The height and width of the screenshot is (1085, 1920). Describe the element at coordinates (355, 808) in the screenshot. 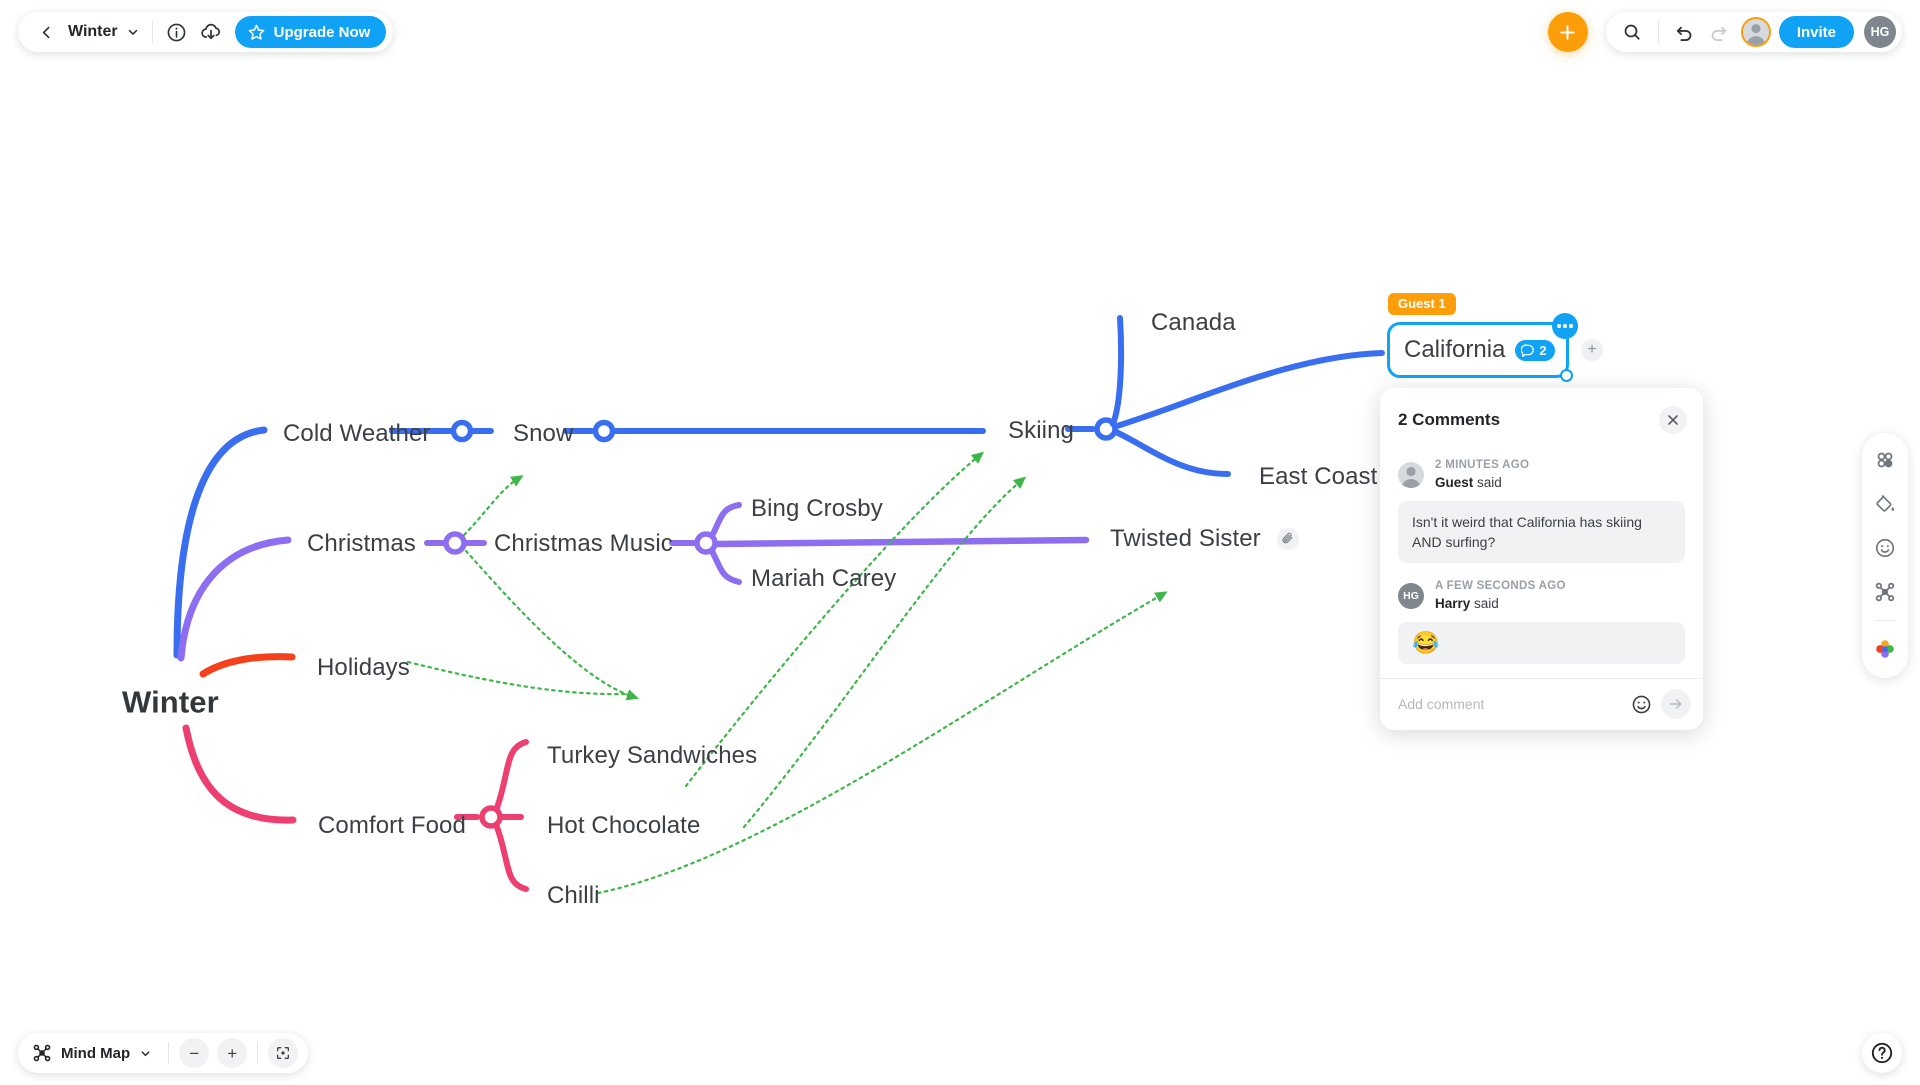

I see `branch-comfort-food` at that location.